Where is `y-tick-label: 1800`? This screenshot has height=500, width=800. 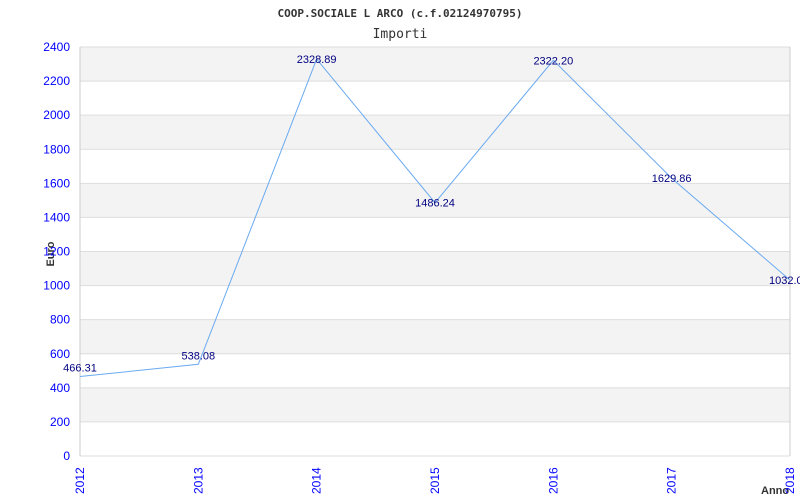
y-tick-label: 1800 is located at coordinates (56, 149).